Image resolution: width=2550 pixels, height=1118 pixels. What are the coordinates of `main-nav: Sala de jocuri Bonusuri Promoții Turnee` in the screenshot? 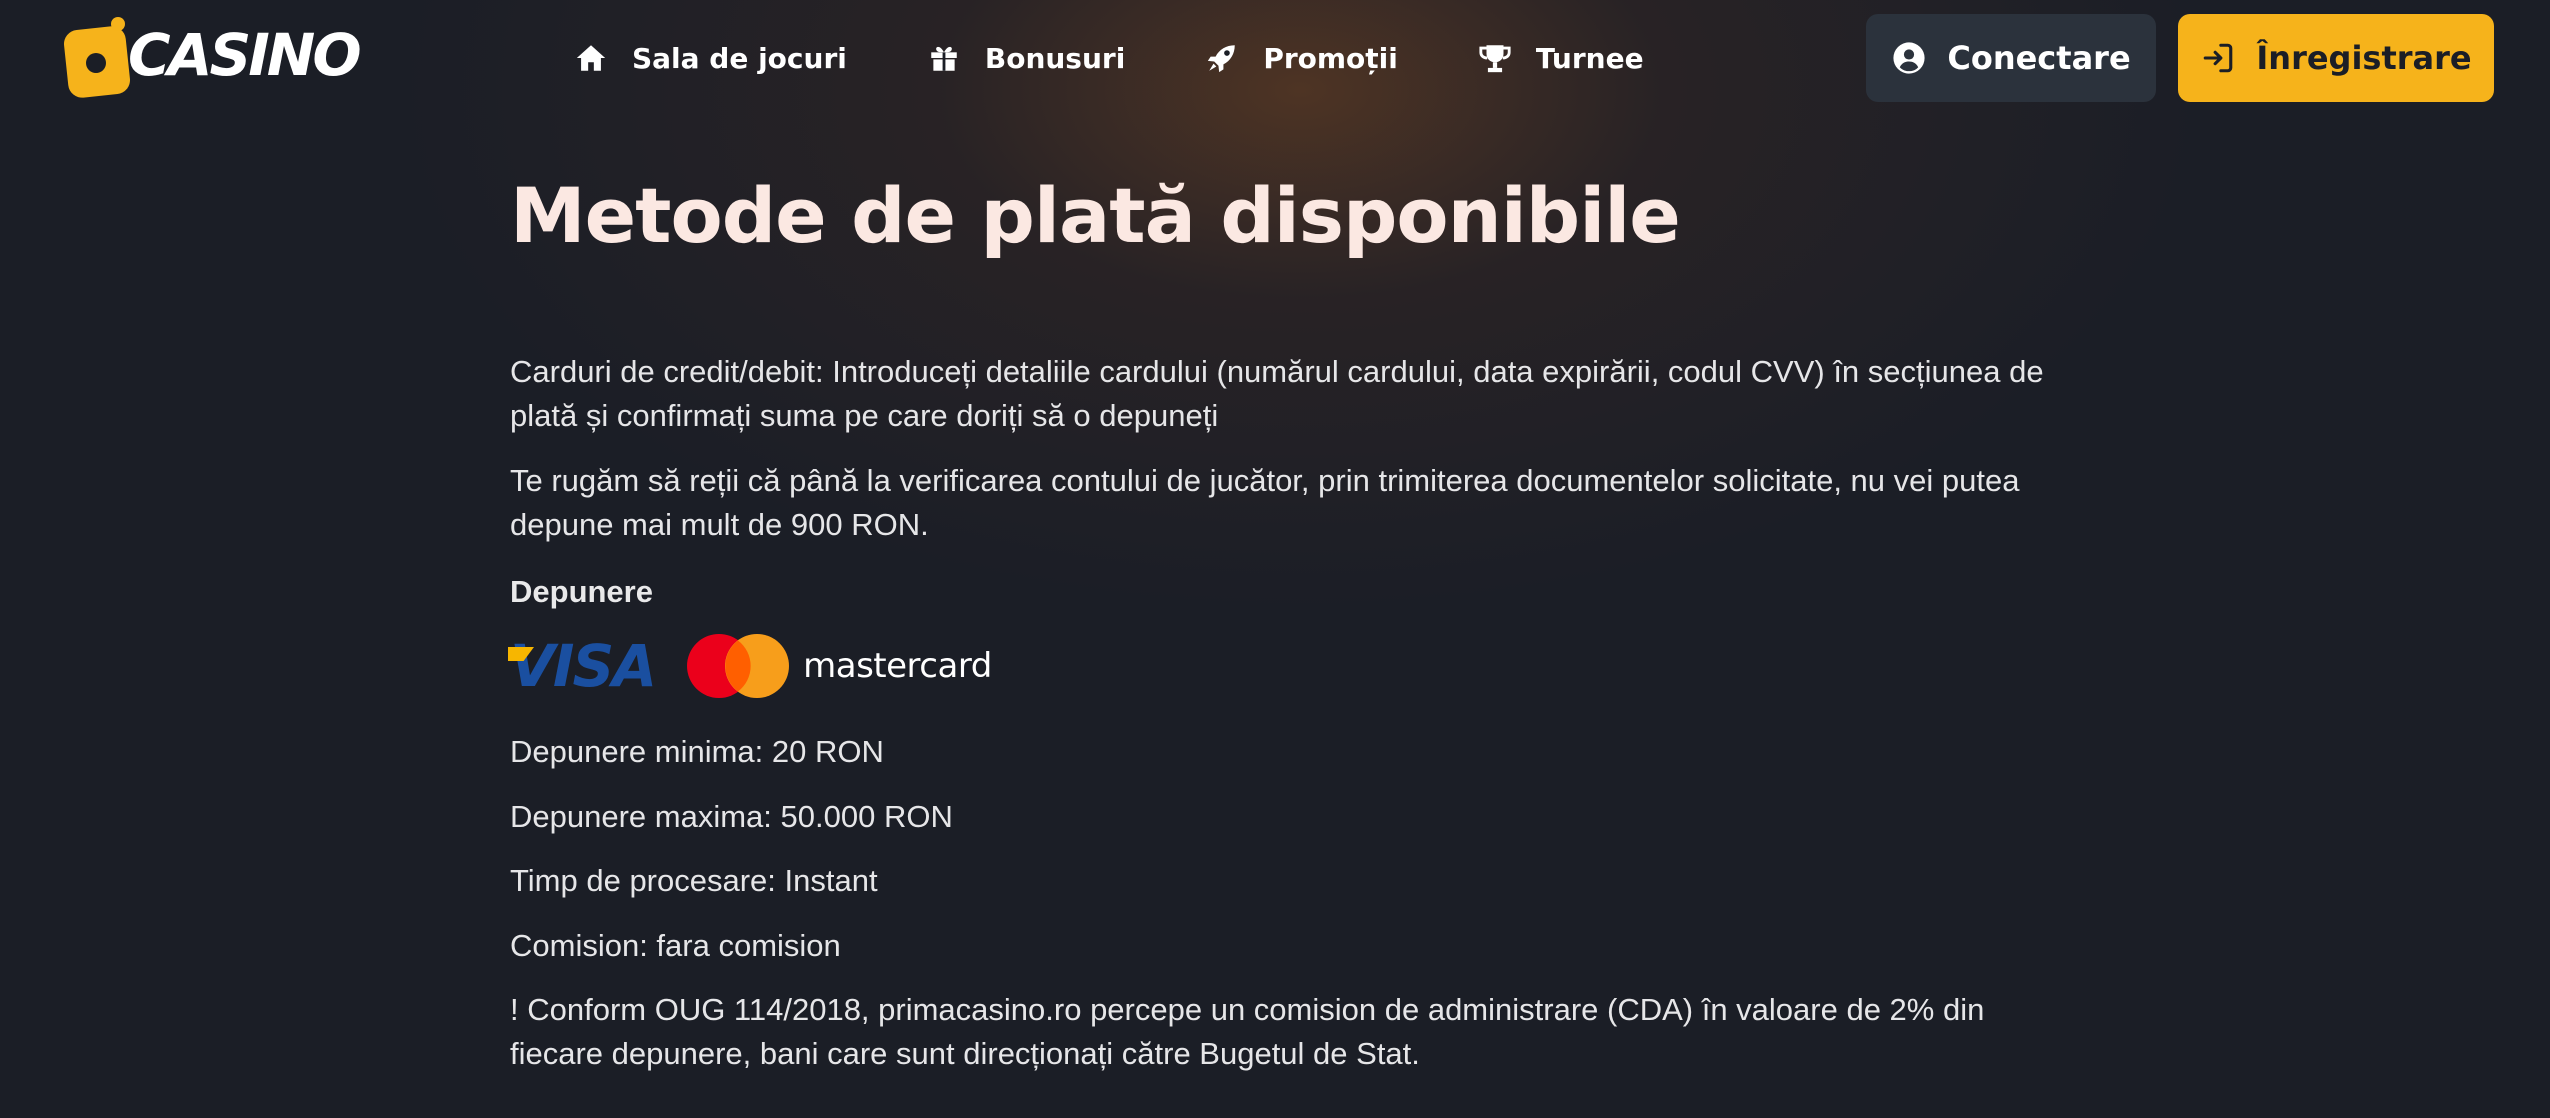 It's located at (1147, 58).